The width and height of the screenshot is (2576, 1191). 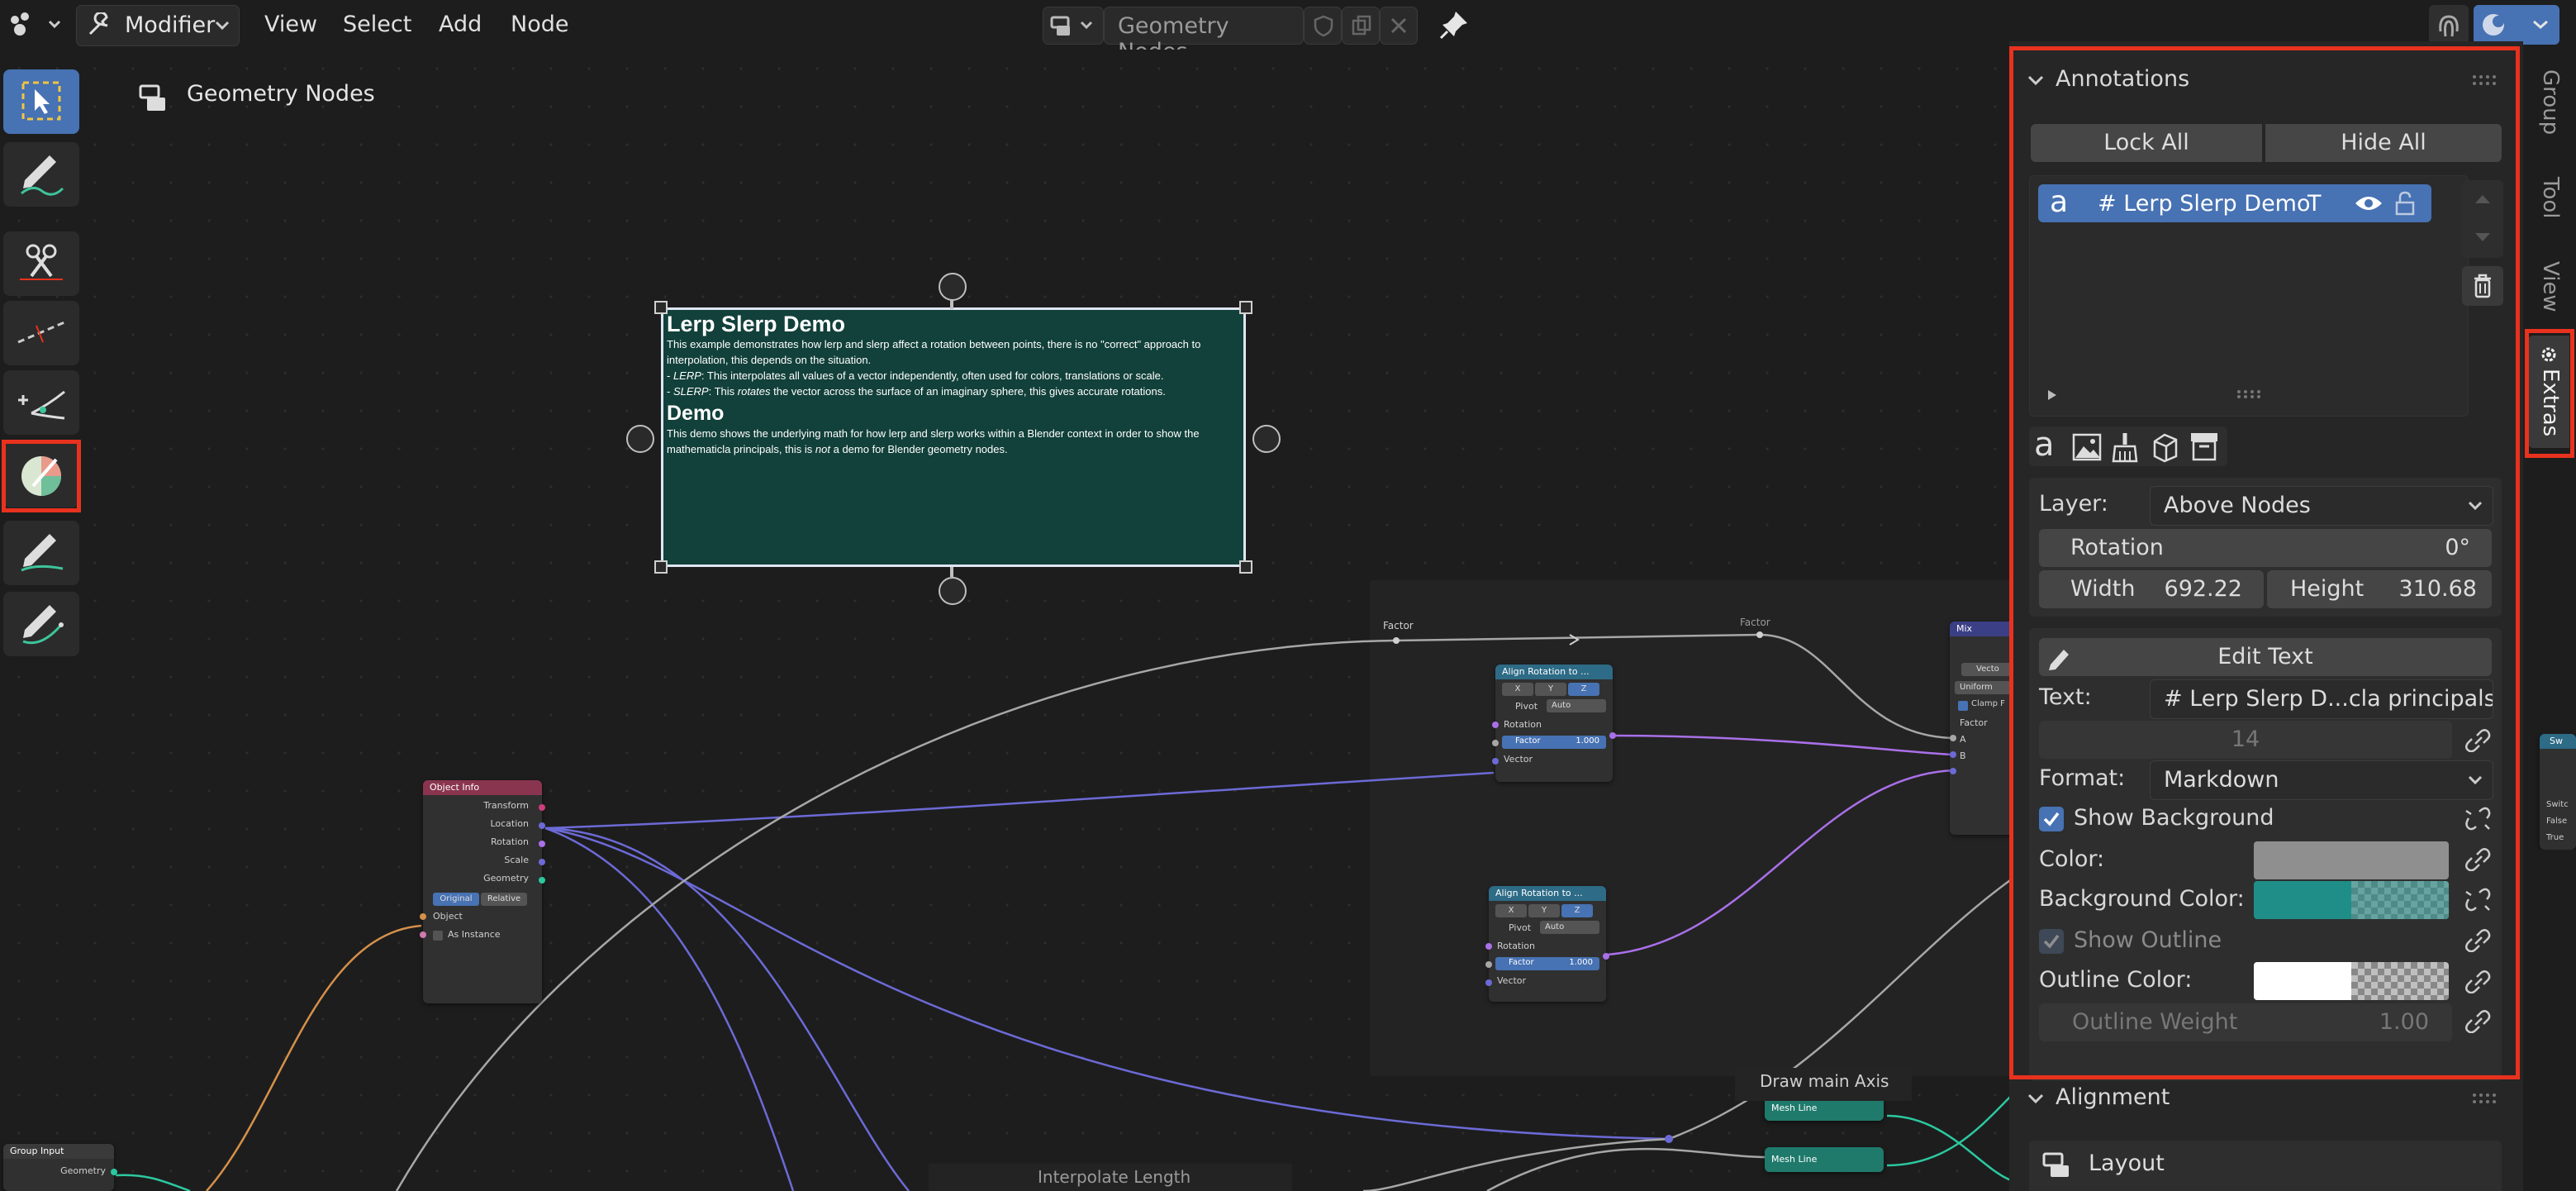 What do you see at coordinates (2051, 941) in the screenshot?
I see `show-outline-checkbox` at bounding box center [2051, 941].